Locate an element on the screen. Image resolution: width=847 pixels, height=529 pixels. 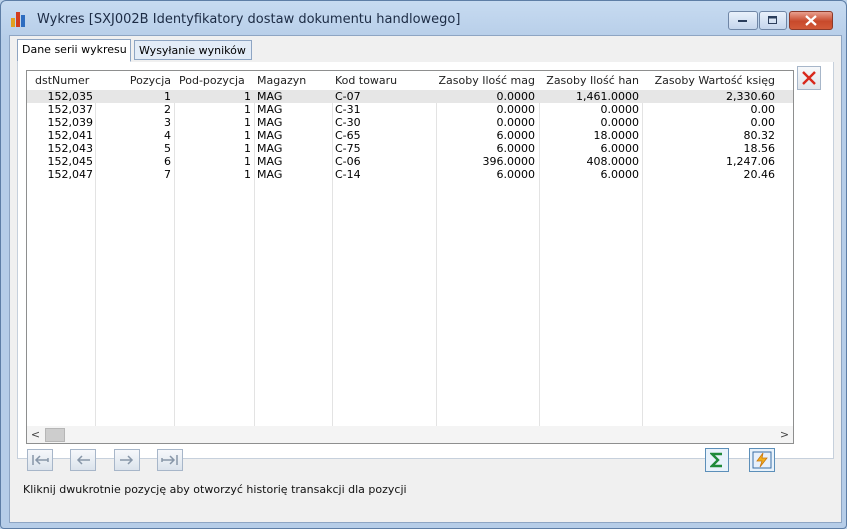
tab-dane-serii-wykresu: Dane serii wykresu is located at coordinates (74, 50).